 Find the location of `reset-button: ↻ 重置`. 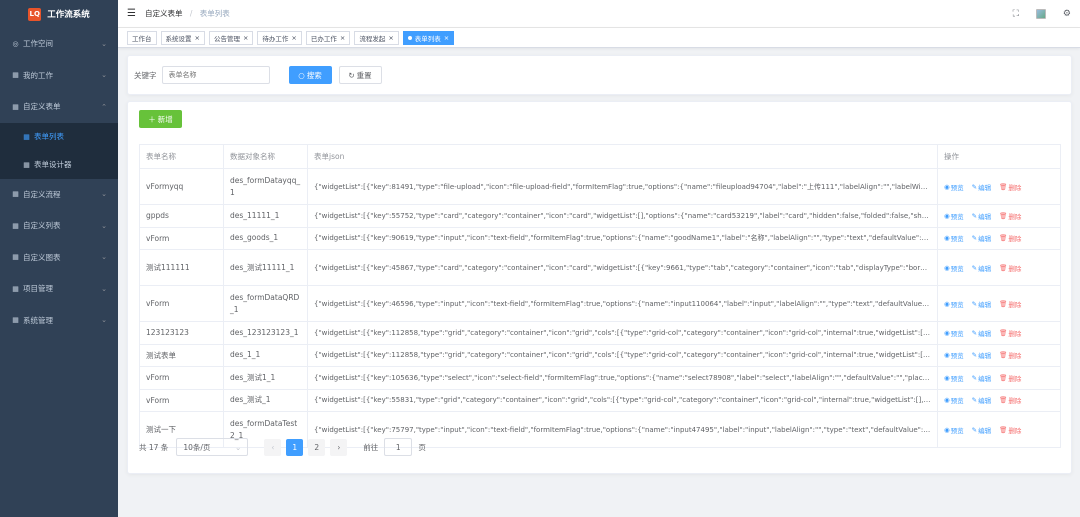

reset-button: ↻ 重置 is located at coordinates (360, 75).